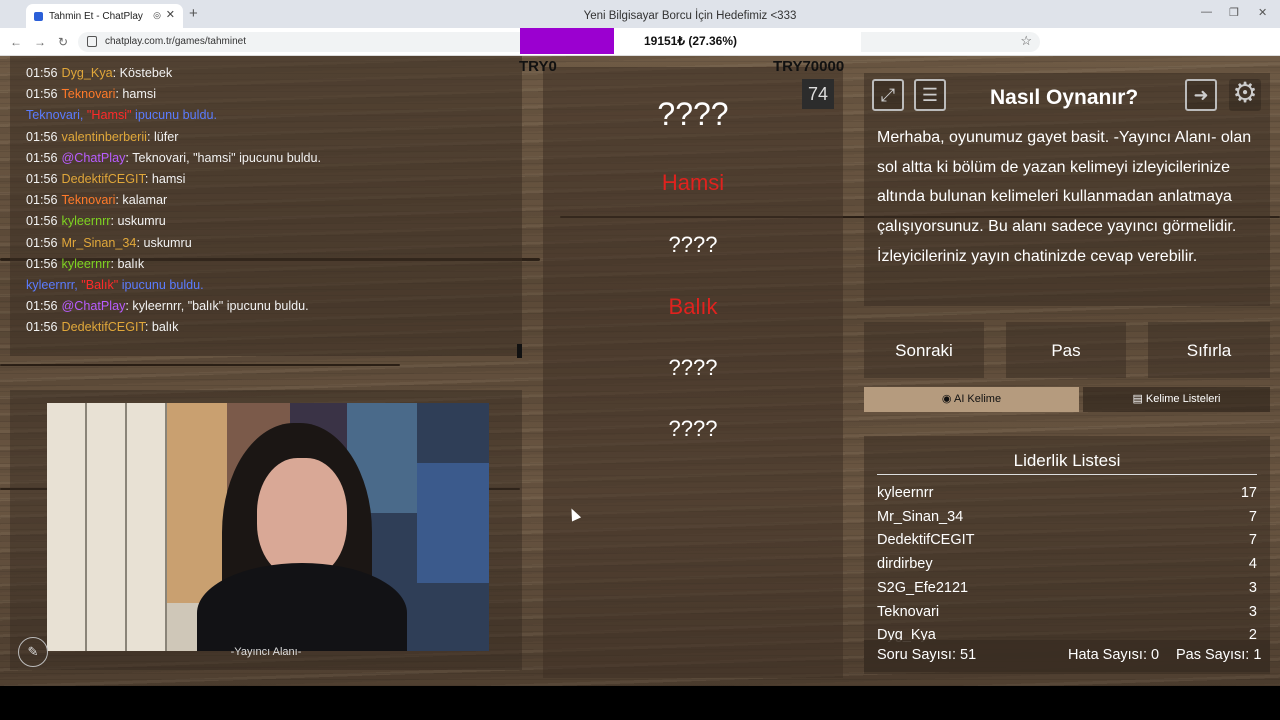 This screenshot has width=1280, height=720. I want to click on leaderboard-score: 4, so click(1252, 564).